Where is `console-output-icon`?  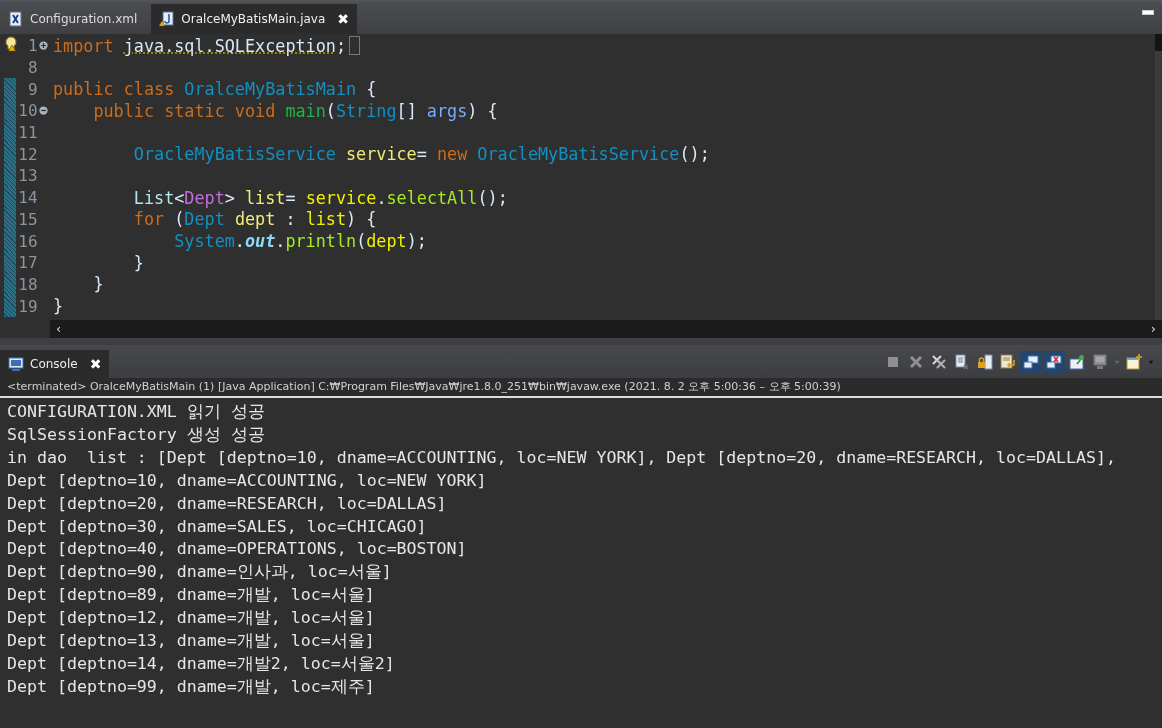 console-output-icon is located at coordinates (1031, 361).